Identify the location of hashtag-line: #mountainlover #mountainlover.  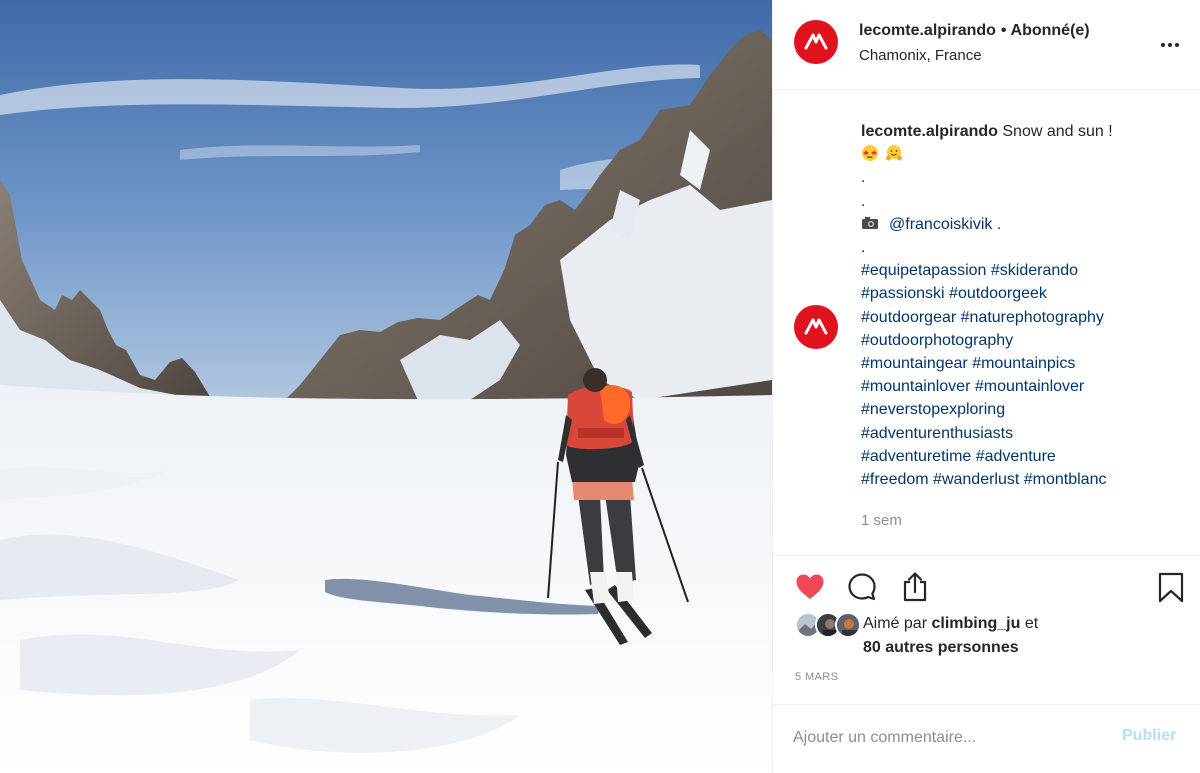
(1021, 386).